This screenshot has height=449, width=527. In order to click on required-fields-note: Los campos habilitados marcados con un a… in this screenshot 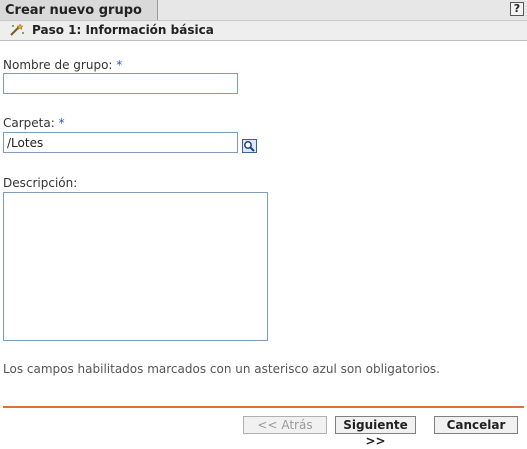, I will do `click(221, 369)`.